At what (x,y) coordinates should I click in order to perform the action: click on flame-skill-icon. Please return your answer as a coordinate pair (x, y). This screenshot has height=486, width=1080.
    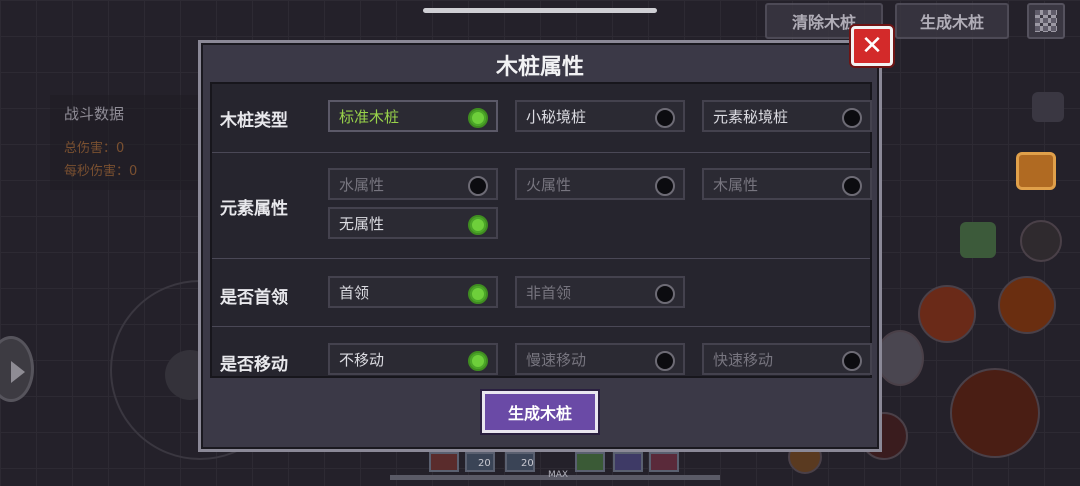
    Looking at the image, I should click on (1027, 305).